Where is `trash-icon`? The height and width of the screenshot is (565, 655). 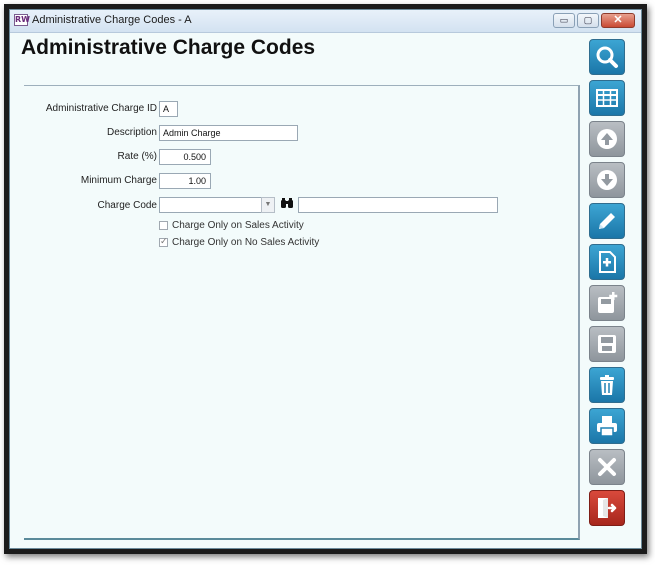
trash-icon is located at coordinates (607, 385).